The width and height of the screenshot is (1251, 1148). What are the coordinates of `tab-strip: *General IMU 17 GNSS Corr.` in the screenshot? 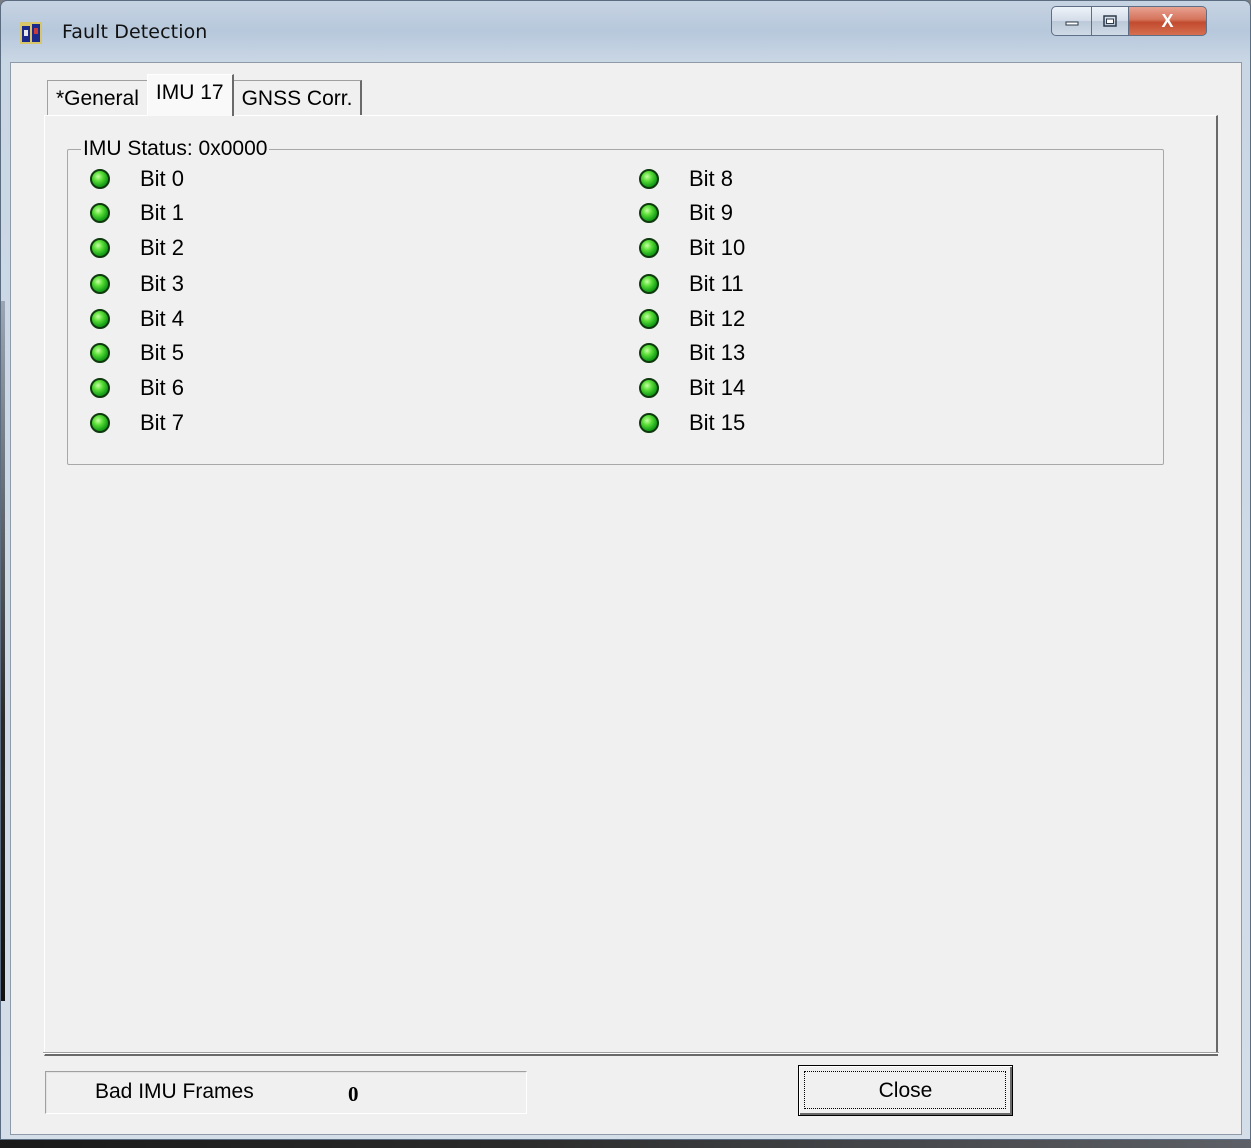 It's located at (205, 95).